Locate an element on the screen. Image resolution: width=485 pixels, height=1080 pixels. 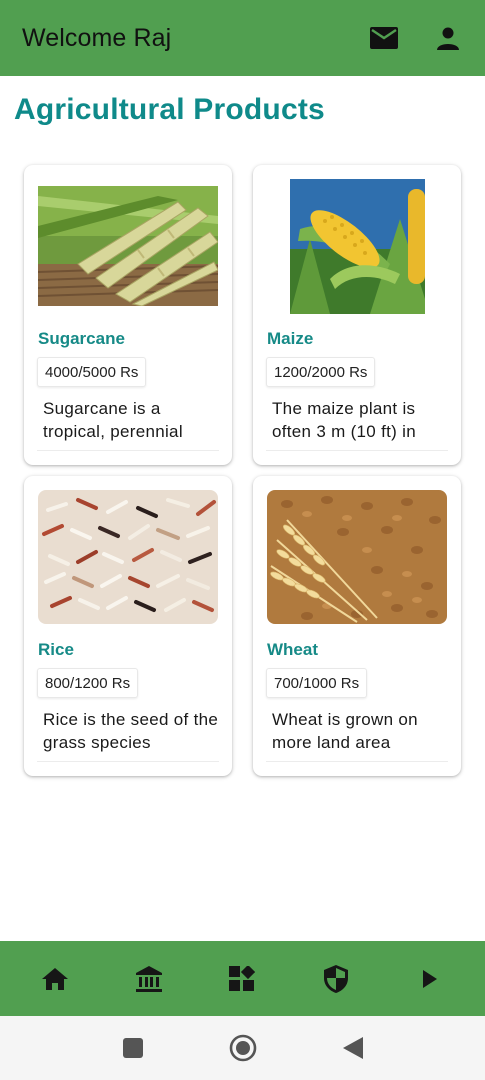
product-name: Maize is located at coordinates (290, 338).